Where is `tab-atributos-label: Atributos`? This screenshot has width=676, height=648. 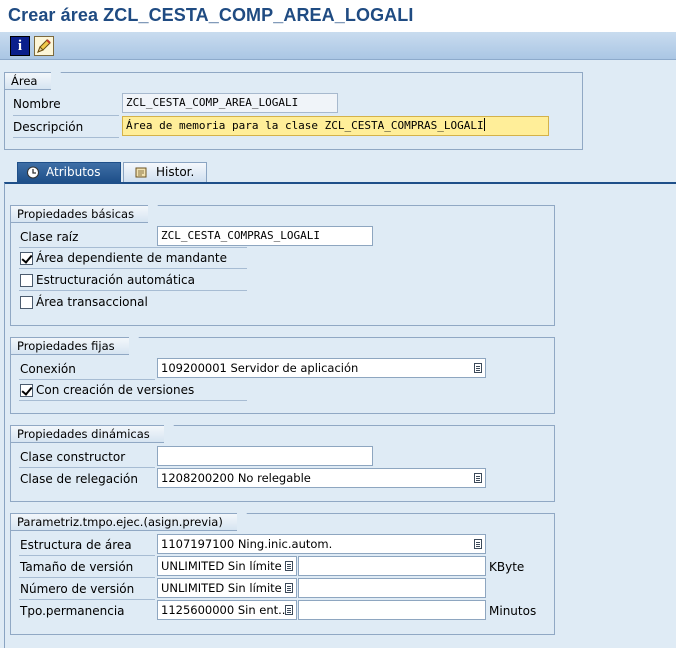 tab-atributos-label: Atributos is located at coordinates (73, 172).